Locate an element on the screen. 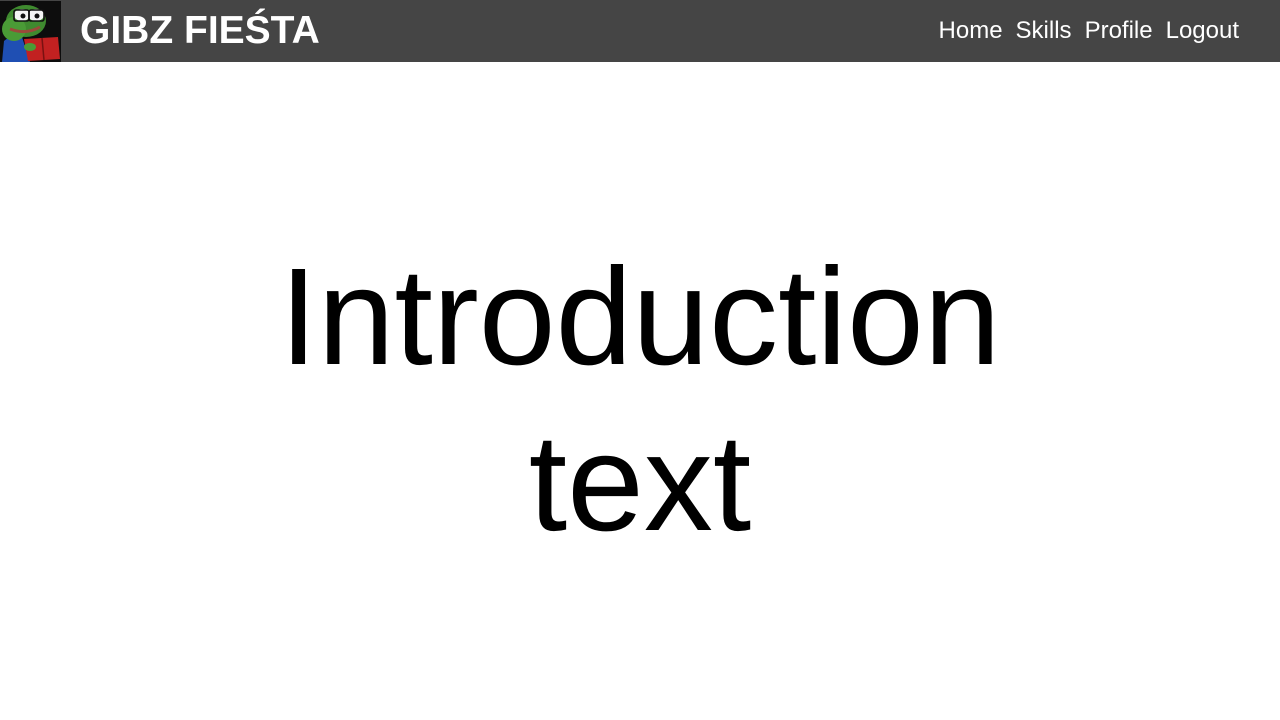 The width and height of the screenshot is (1280, 720). site-brand-title: GIBZ FIEŚTA is located at coordinates (200, 31).